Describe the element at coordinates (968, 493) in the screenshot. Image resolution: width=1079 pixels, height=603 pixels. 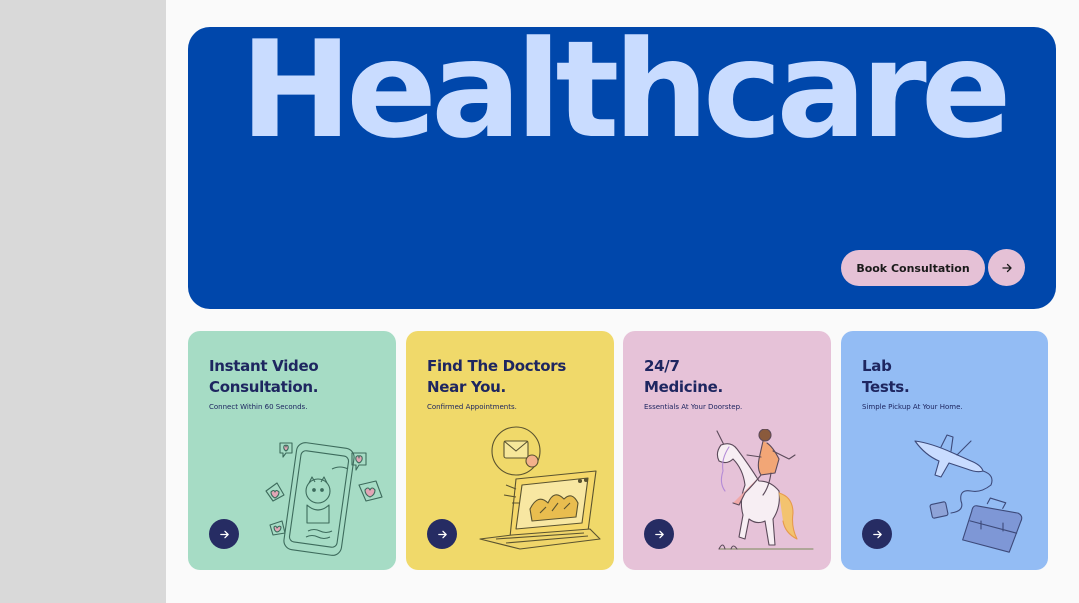
I see `airplane-briefcase-illustration` at that location.